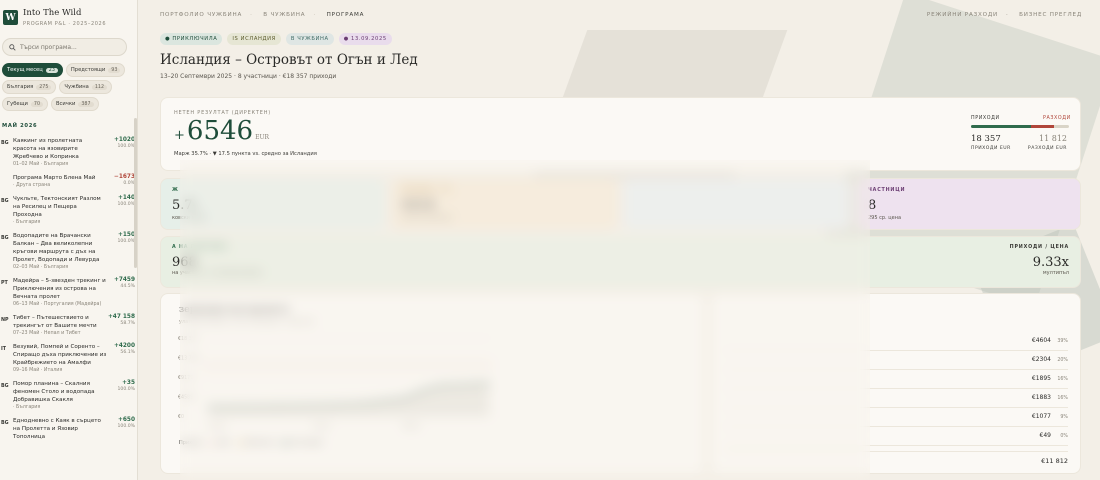  What do you see at coordinates (127, 286) in the screenshot?
I see `program-margin: 44.5%` at bounding box center [127, 286].